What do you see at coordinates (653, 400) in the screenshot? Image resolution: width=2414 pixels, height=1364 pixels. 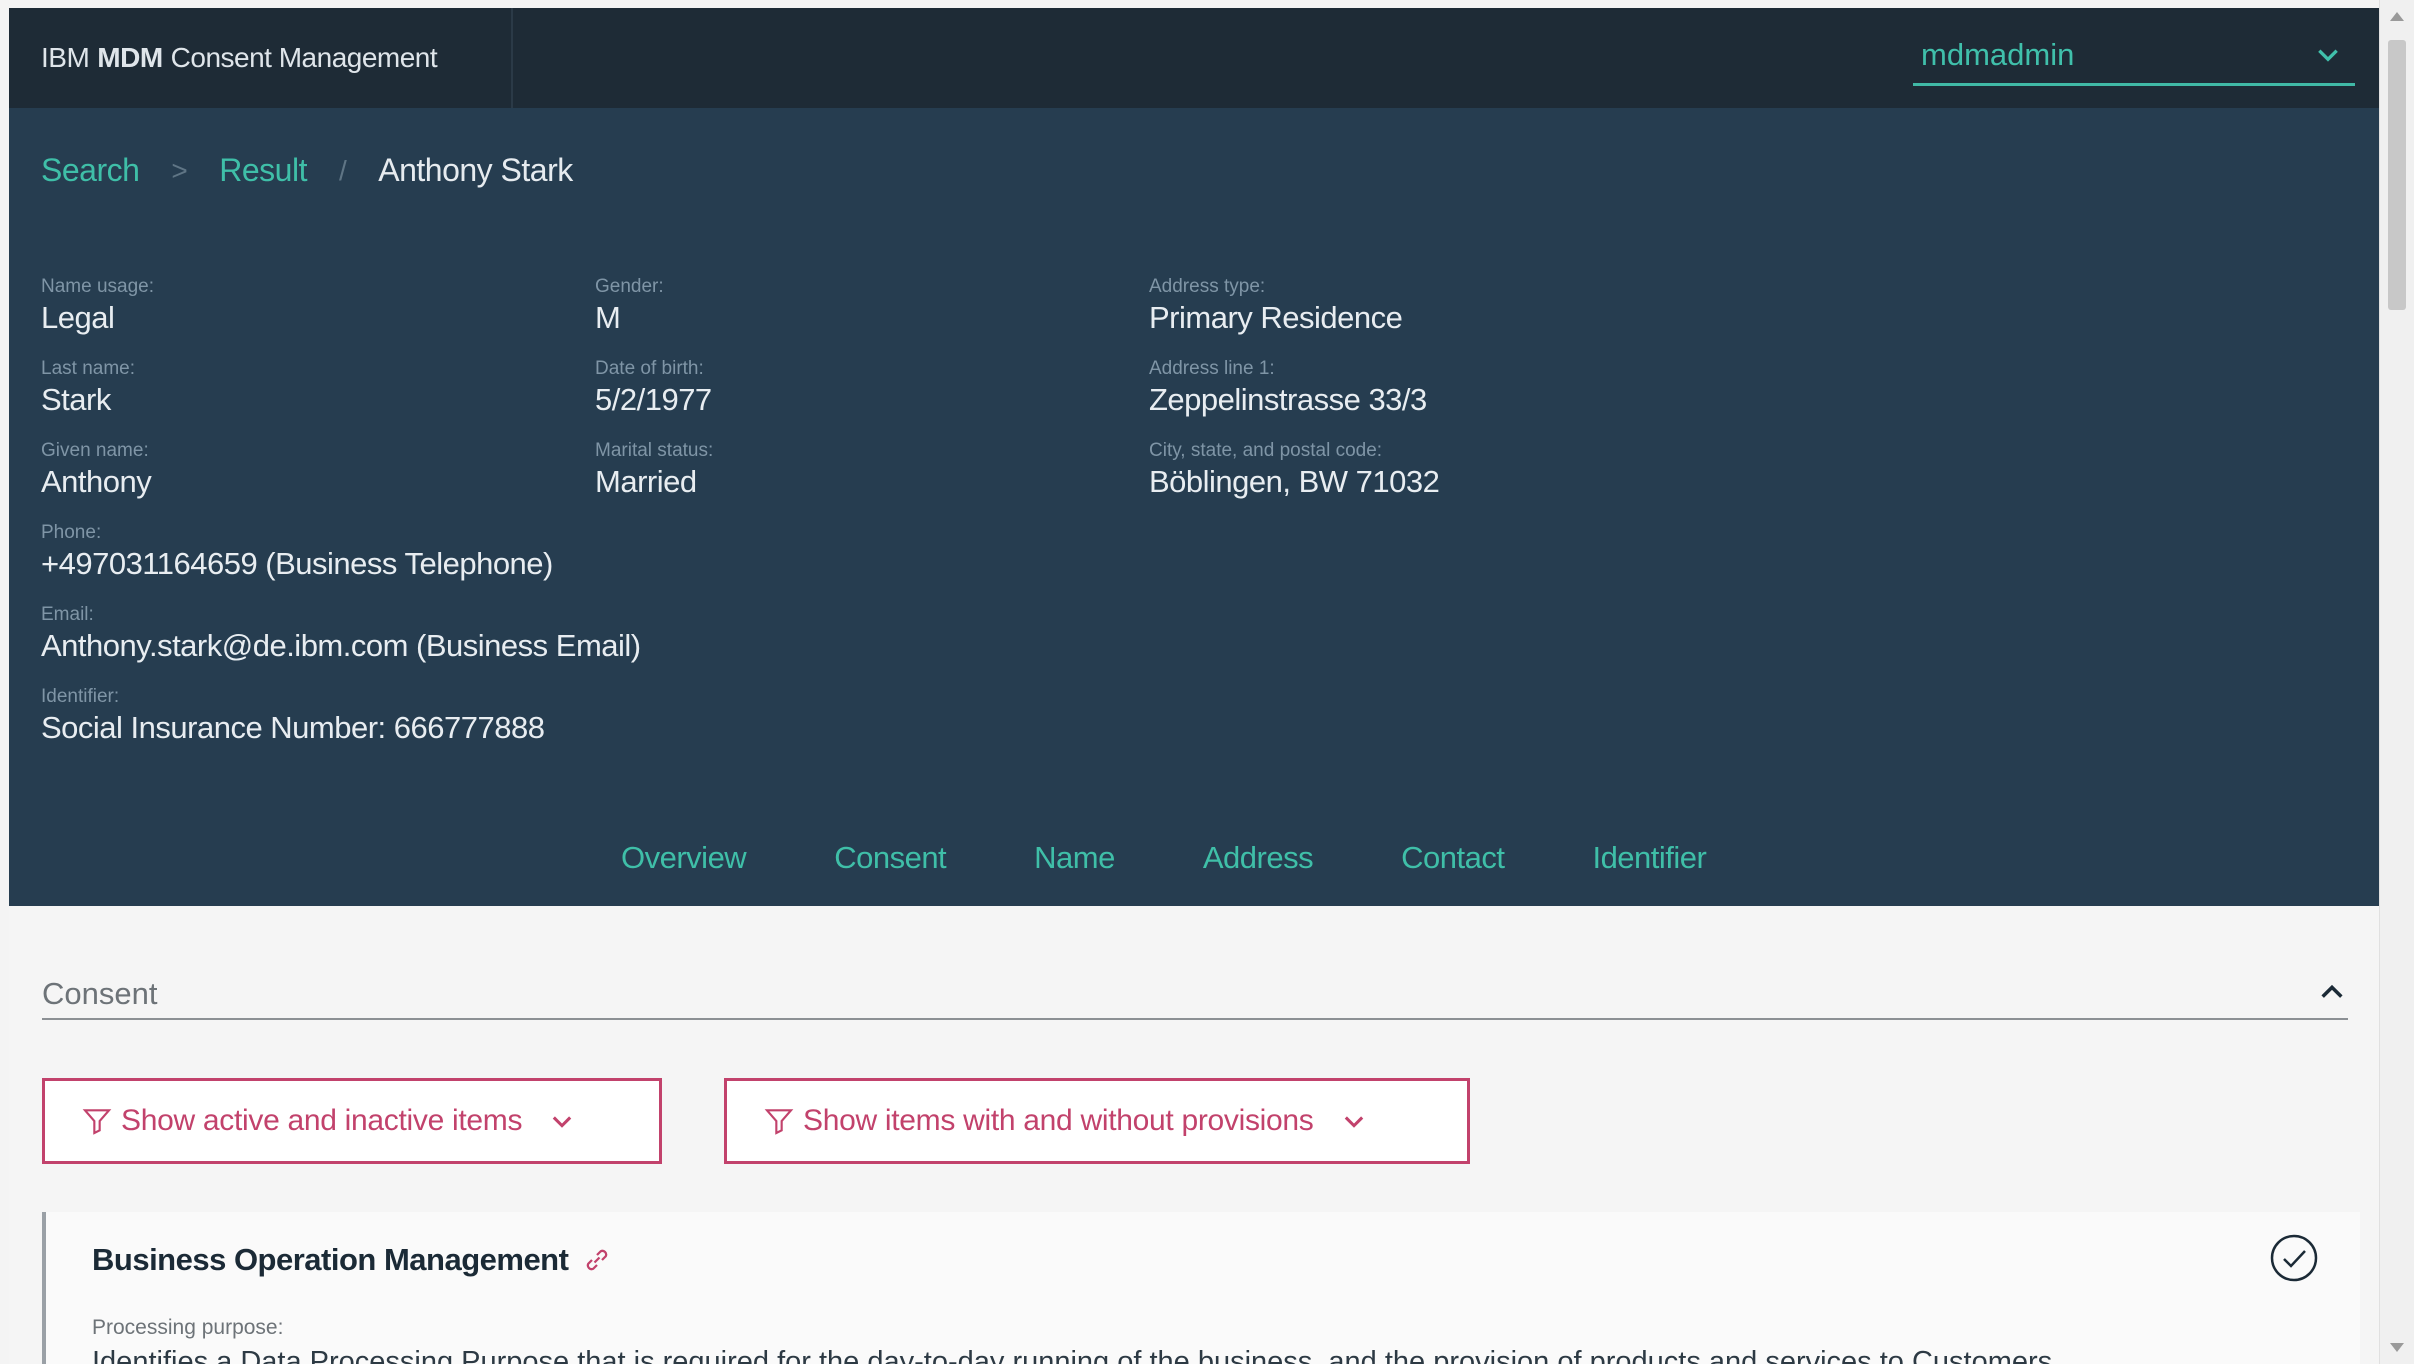 I see `field-value: 5/2/1977` at bounding box center [653, 400].